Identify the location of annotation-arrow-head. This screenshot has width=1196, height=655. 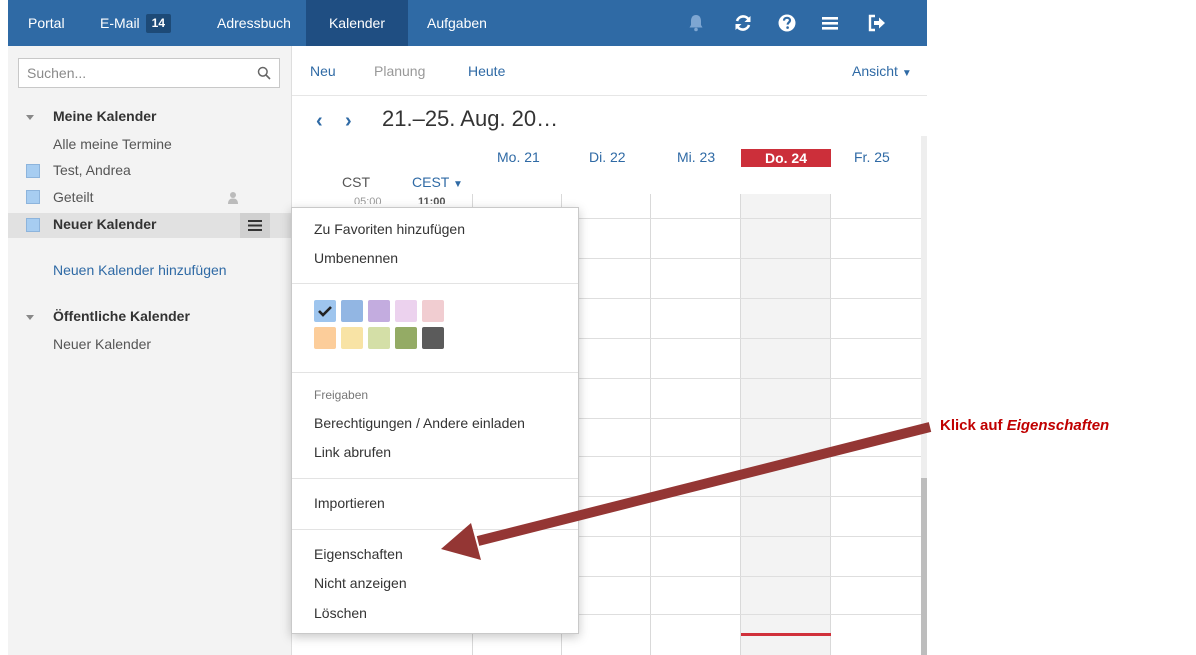
(461, 541).